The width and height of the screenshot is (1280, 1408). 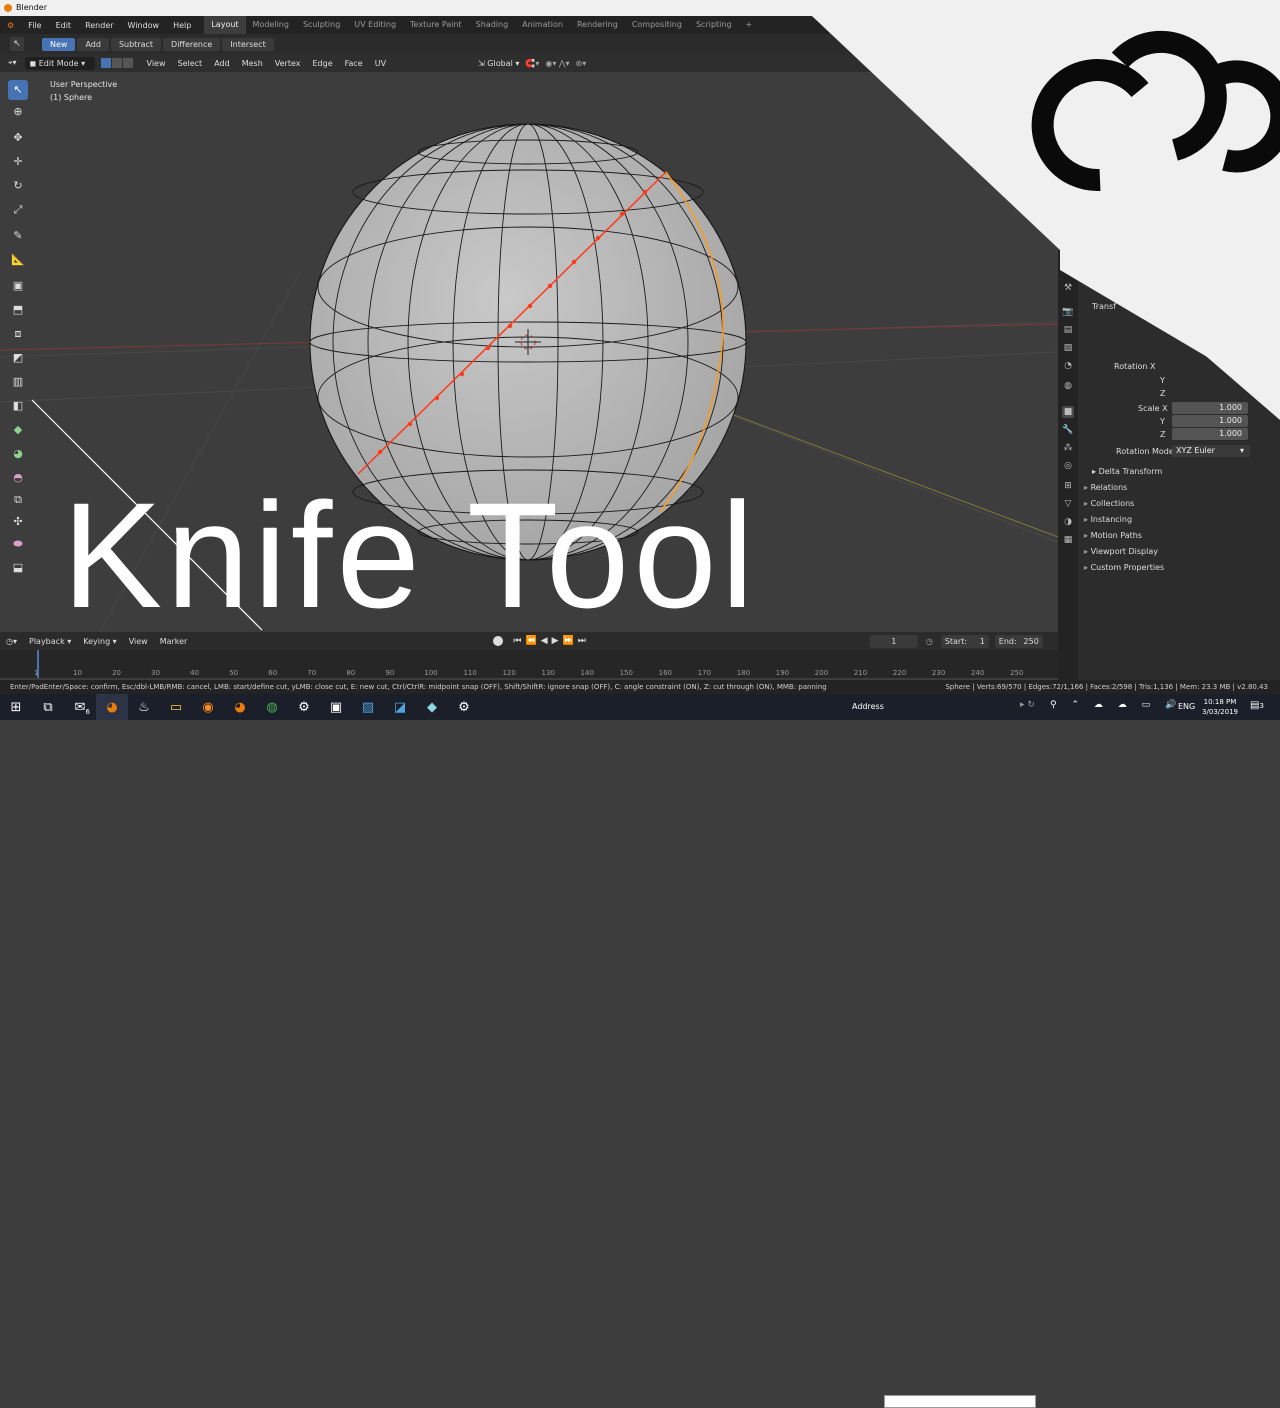 What do you see at coordinates (1106, 487) in the screenshot?
I see `section-relations: Relations` at bounding box center [1106, 487].